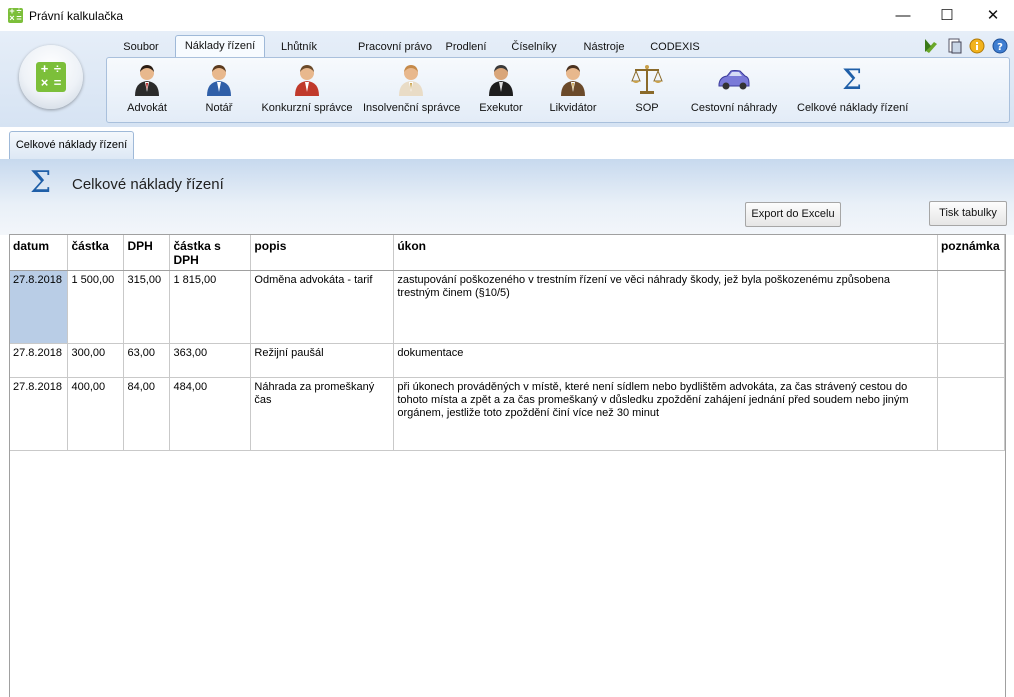  Describe the element at coordinates (71, 145) in the screenshot. I see `document-tab: Celkové náklady řízení` at that location.